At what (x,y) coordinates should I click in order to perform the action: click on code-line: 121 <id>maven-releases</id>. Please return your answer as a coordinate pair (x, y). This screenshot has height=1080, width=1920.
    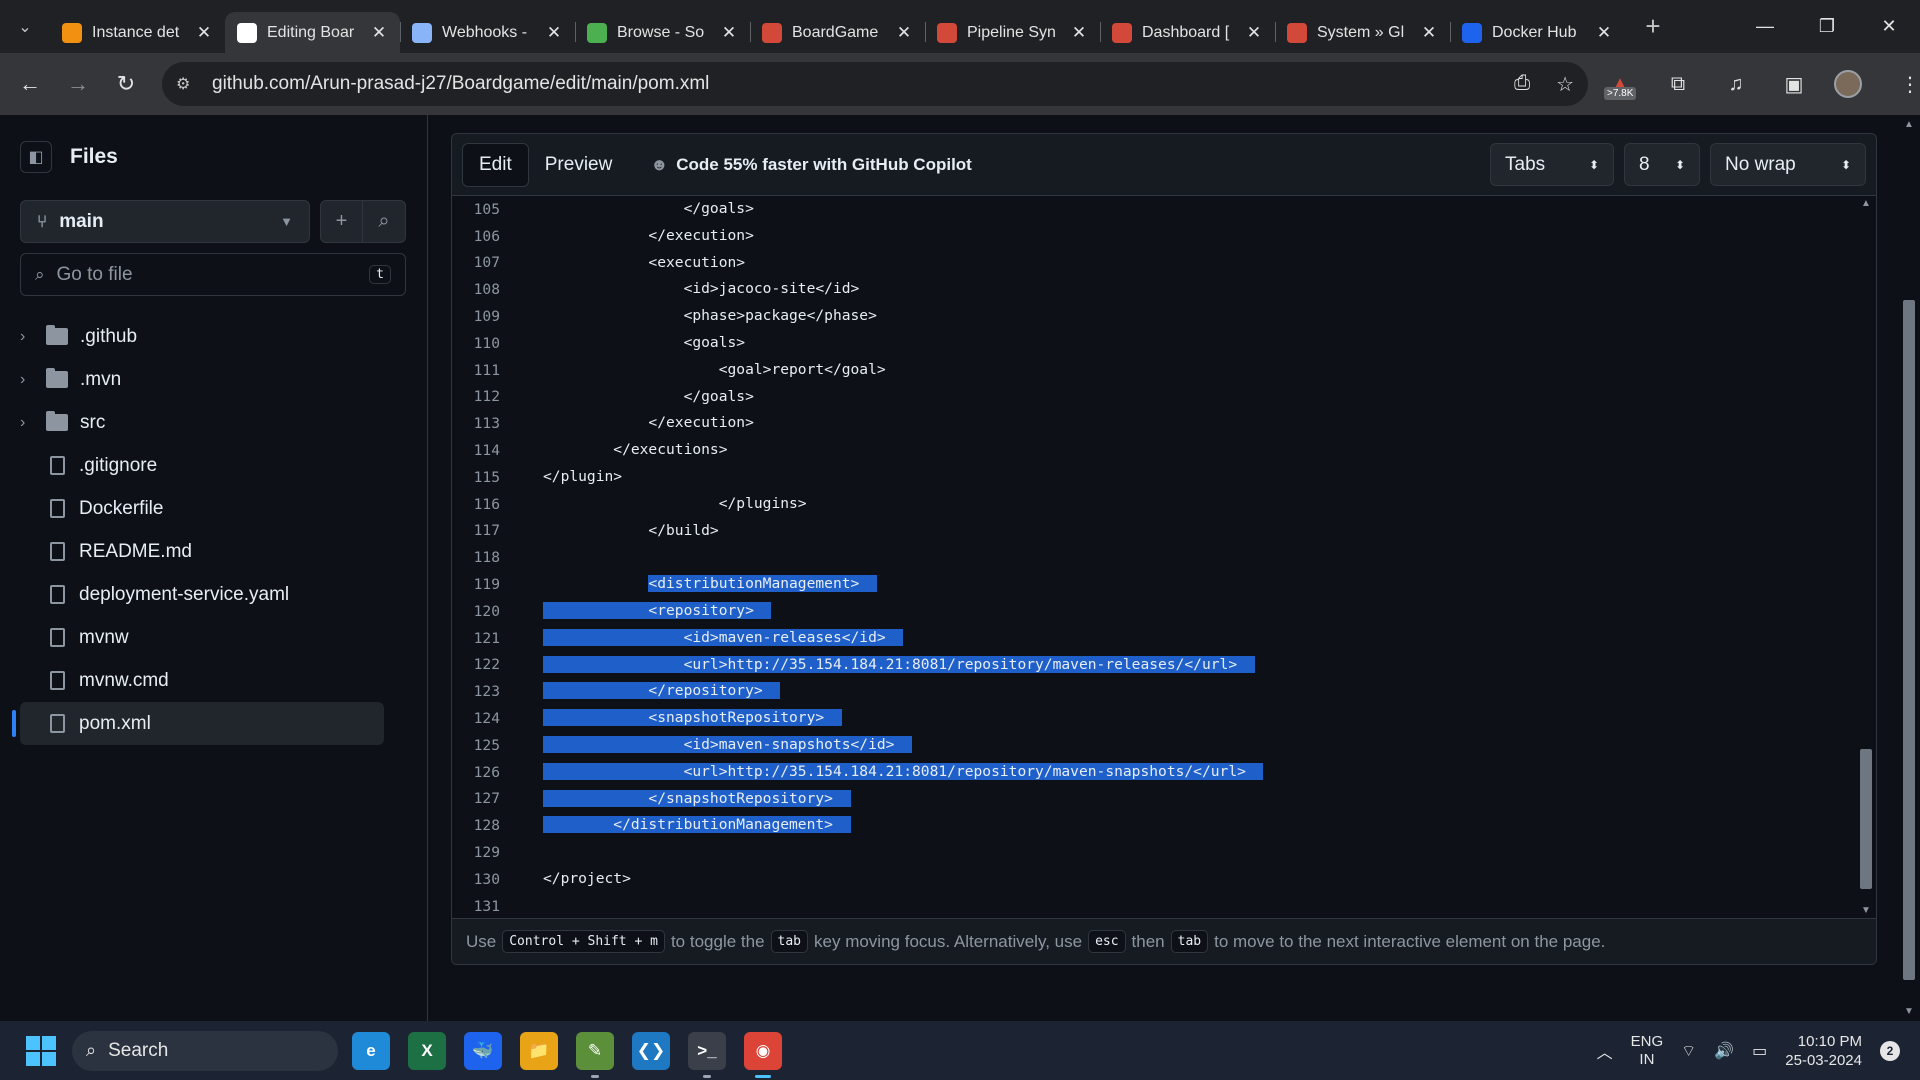
    Looking at the image, I should click on (1154, 638).